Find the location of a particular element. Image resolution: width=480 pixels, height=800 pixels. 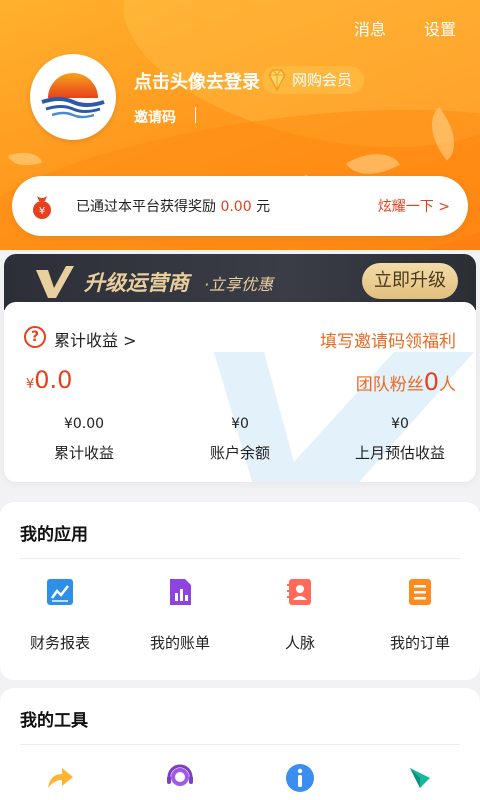

upgrade-title: 升级运营商 is located at coordinates (136, 283).